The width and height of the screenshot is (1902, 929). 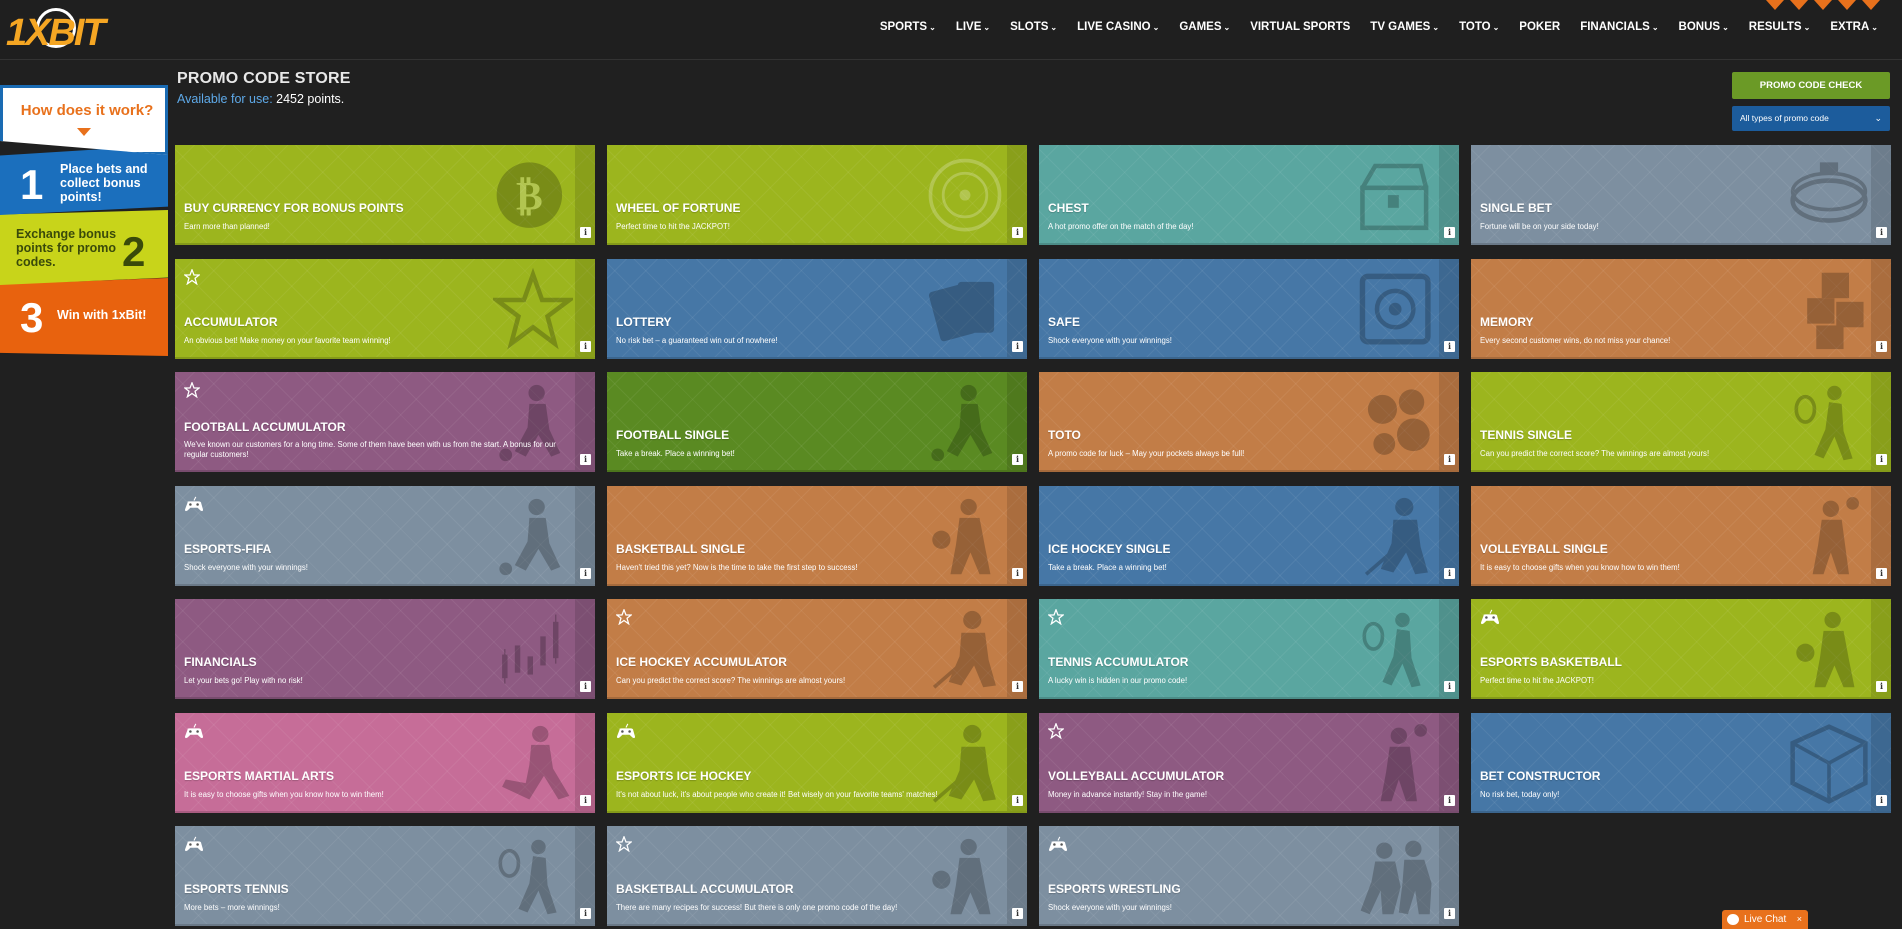 What do you see at coordinates (1811, 85) in the screenshot?
I see `promo-code-check-button: PROMO CODE CHECK` at bounding box center [1811, 85].